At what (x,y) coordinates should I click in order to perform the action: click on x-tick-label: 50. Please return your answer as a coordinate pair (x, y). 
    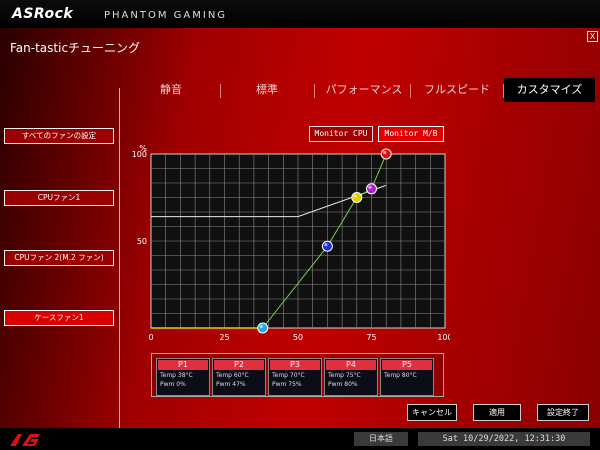
    Looking at the image, I should click on (298, 337).